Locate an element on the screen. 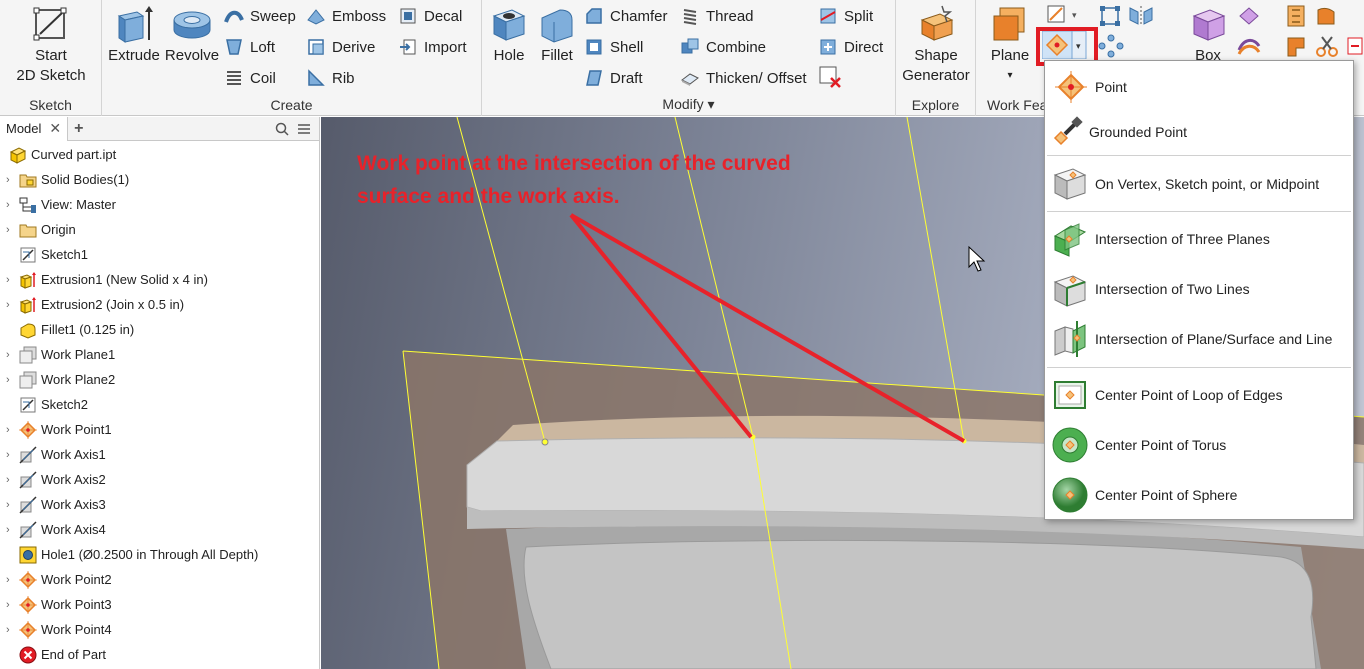 This screenshot has width=1364, height=669. rib-button: Rib is located at coordinates (330, 78).